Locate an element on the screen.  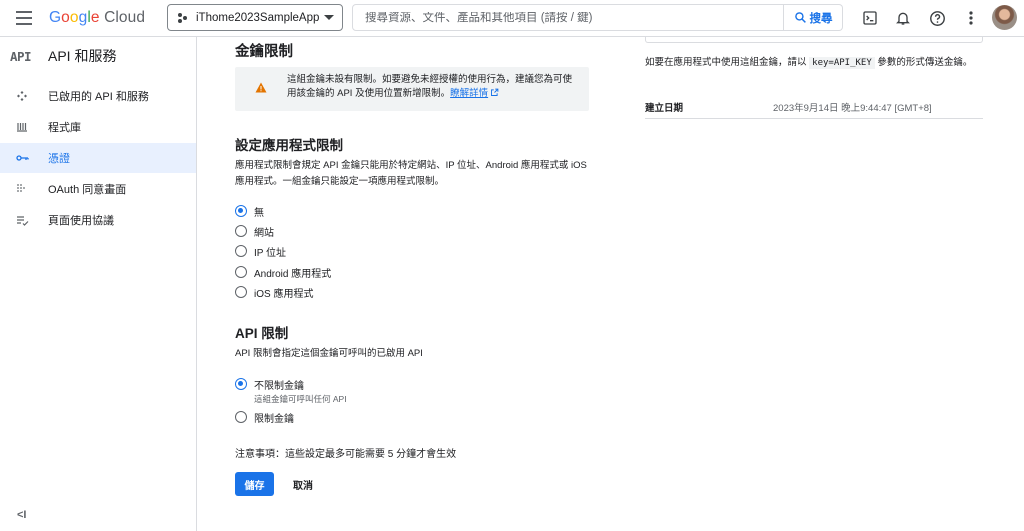
api-key-field is located at coordinates (814, 40).